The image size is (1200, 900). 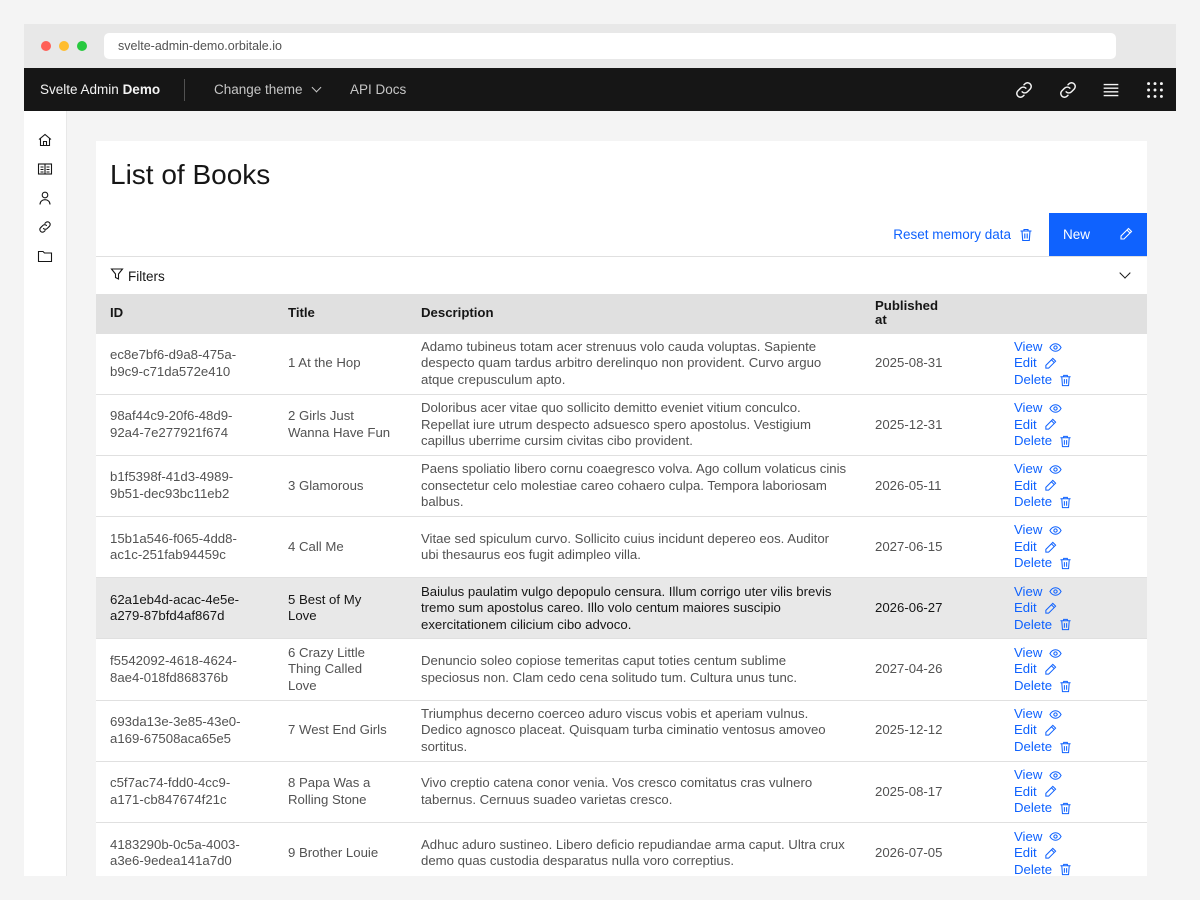 What do you see at coordinates (634, 313) in the screenshot?
I see `column-header-description: Description` at bounding box center [634, 313].